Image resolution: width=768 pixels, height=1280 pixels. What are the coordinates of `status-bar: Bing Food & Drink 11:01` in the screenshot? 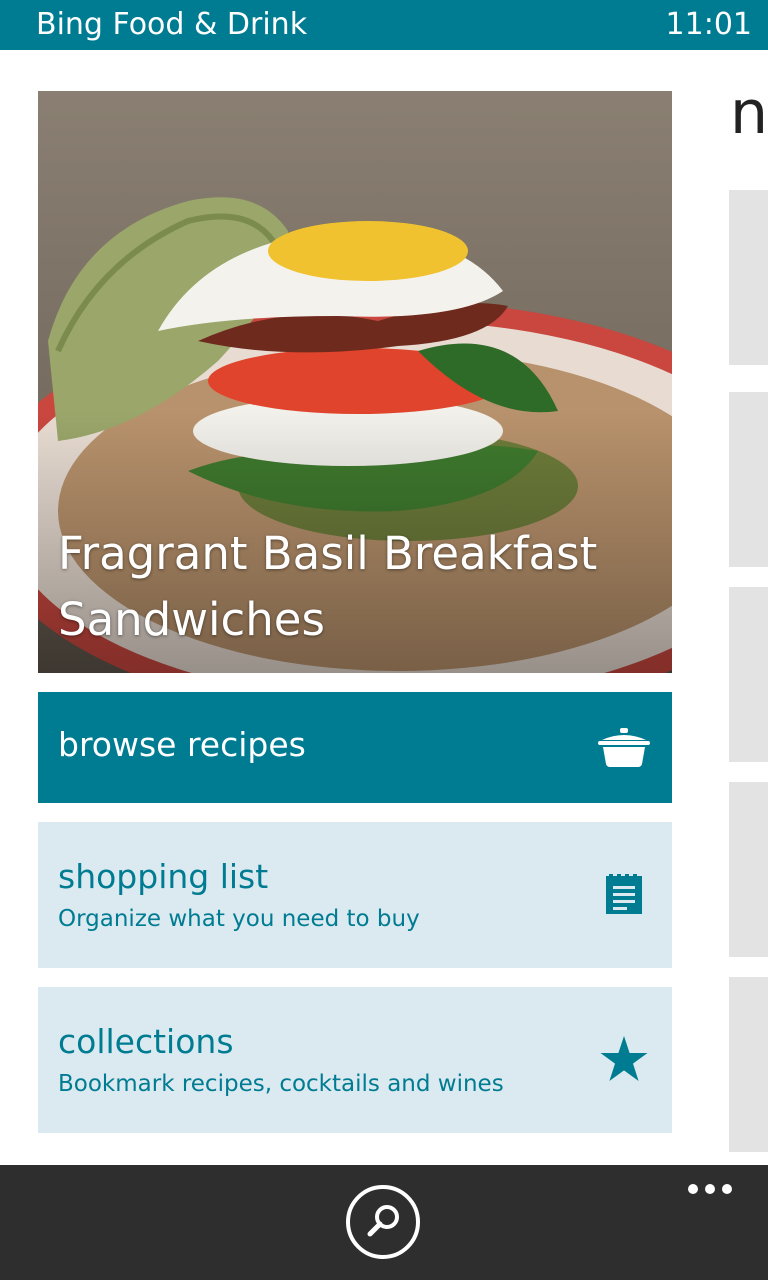 It's located at (384, 25).